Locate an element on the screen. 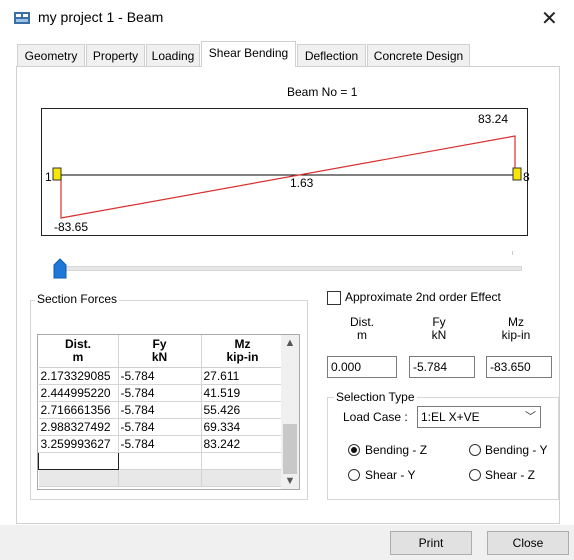 This screenshot has height=560, width=574. selection-type-title: Selection Type is located at coordinates (375, 397).